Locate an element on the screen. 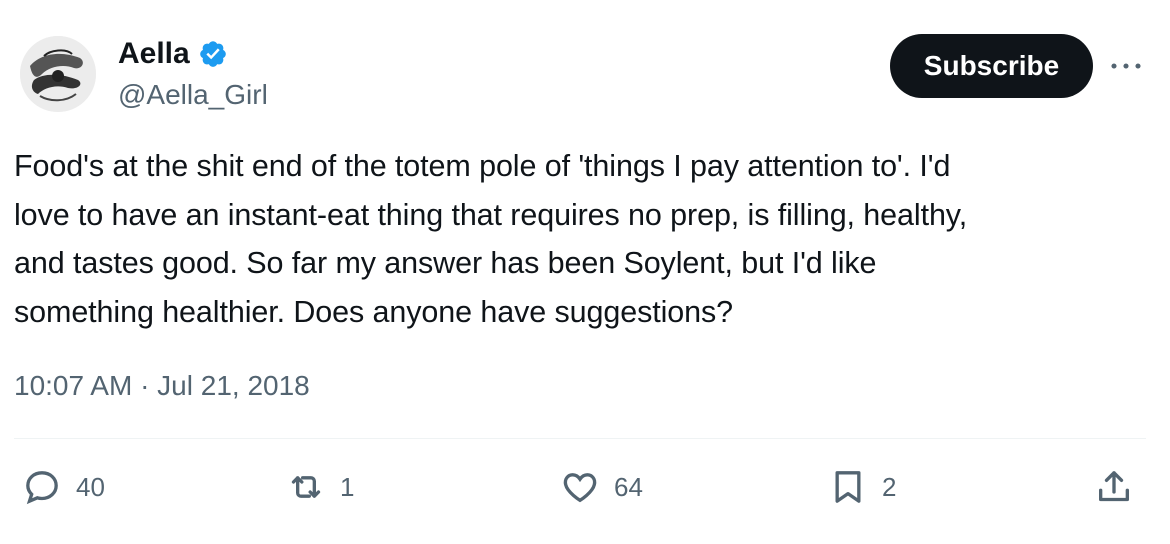 This screenshot has height=544, width=1170. divider is located at coordinates (580, 438).